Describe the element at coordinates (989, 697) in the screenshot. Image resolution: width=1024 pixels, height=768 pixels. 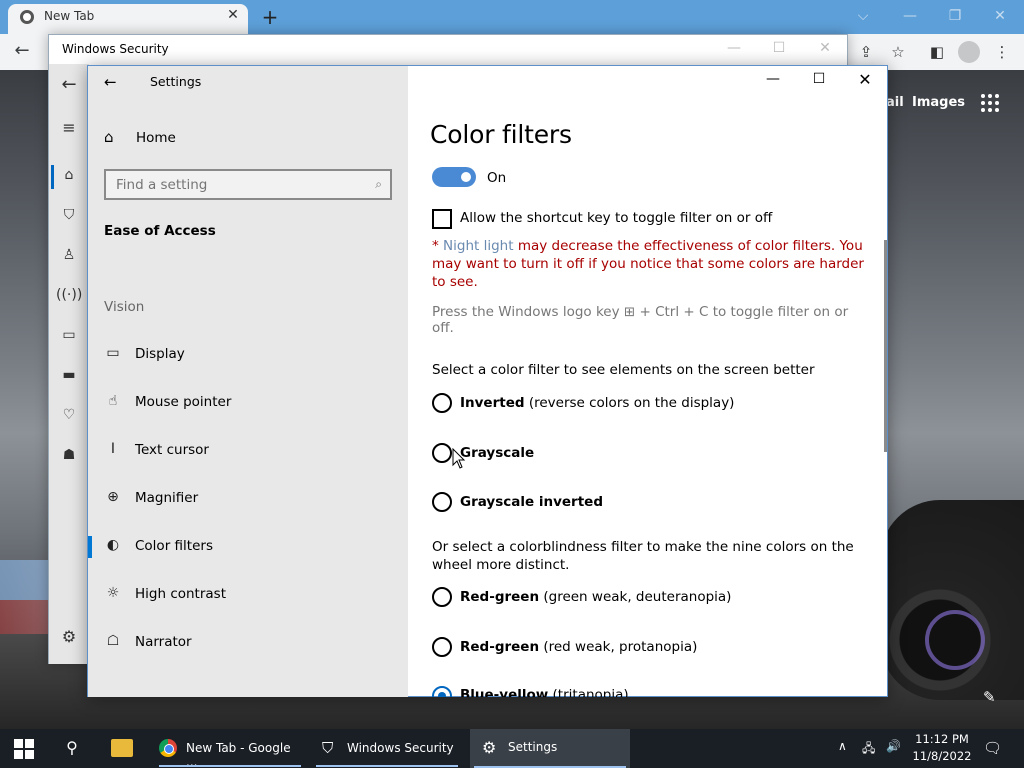
I see `customize-pencil-icon: ✎` at that location.